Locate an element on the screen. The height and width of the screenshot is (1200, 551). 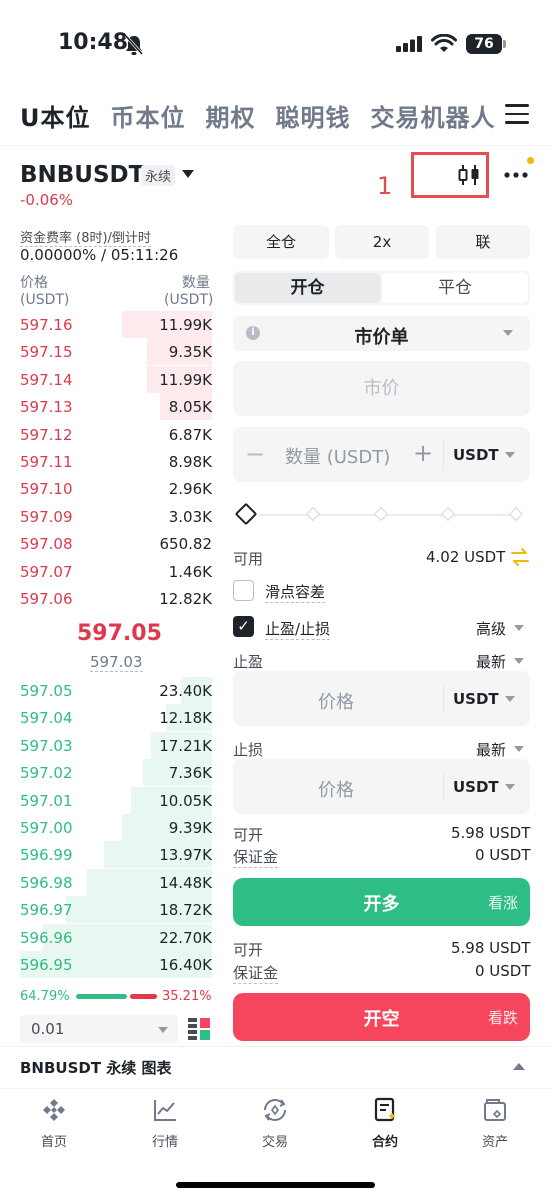
ask-row: 597.08 650.82 is located at coordinates (116, 543).